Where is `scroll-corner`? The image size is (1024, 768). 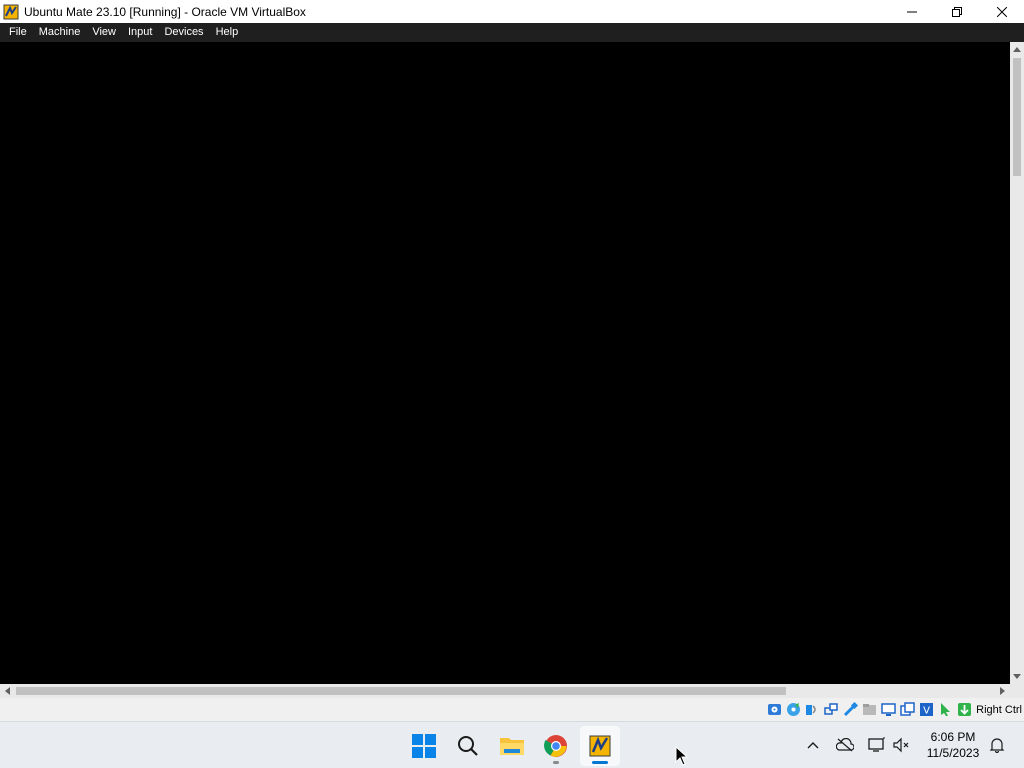 scroll-corner is located at coordinates (1017, 691).